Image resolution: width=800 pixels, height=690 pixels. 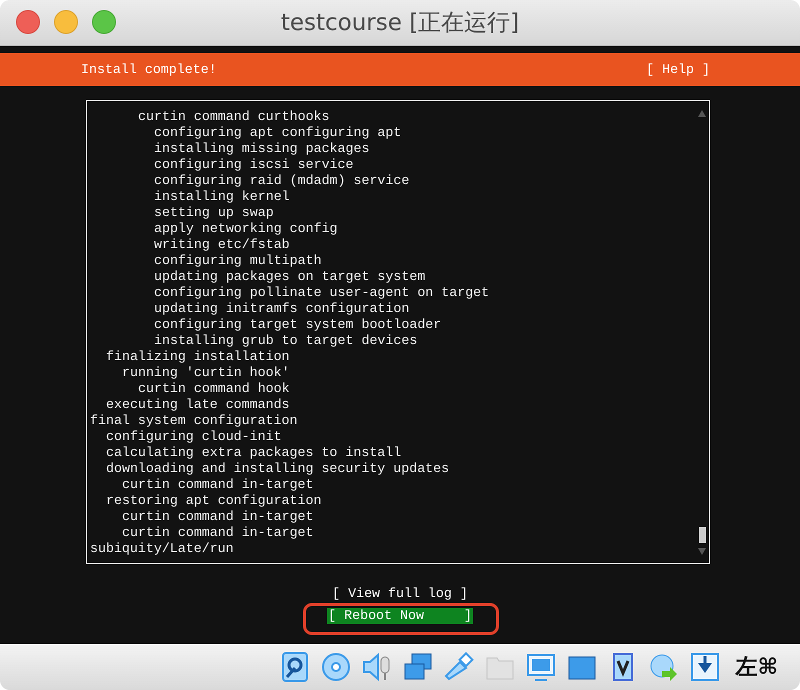 What do you see at coordinates (702, 535) in the screenshot?
I see `scrollbar-thumb` at bounding box center [702, 535].